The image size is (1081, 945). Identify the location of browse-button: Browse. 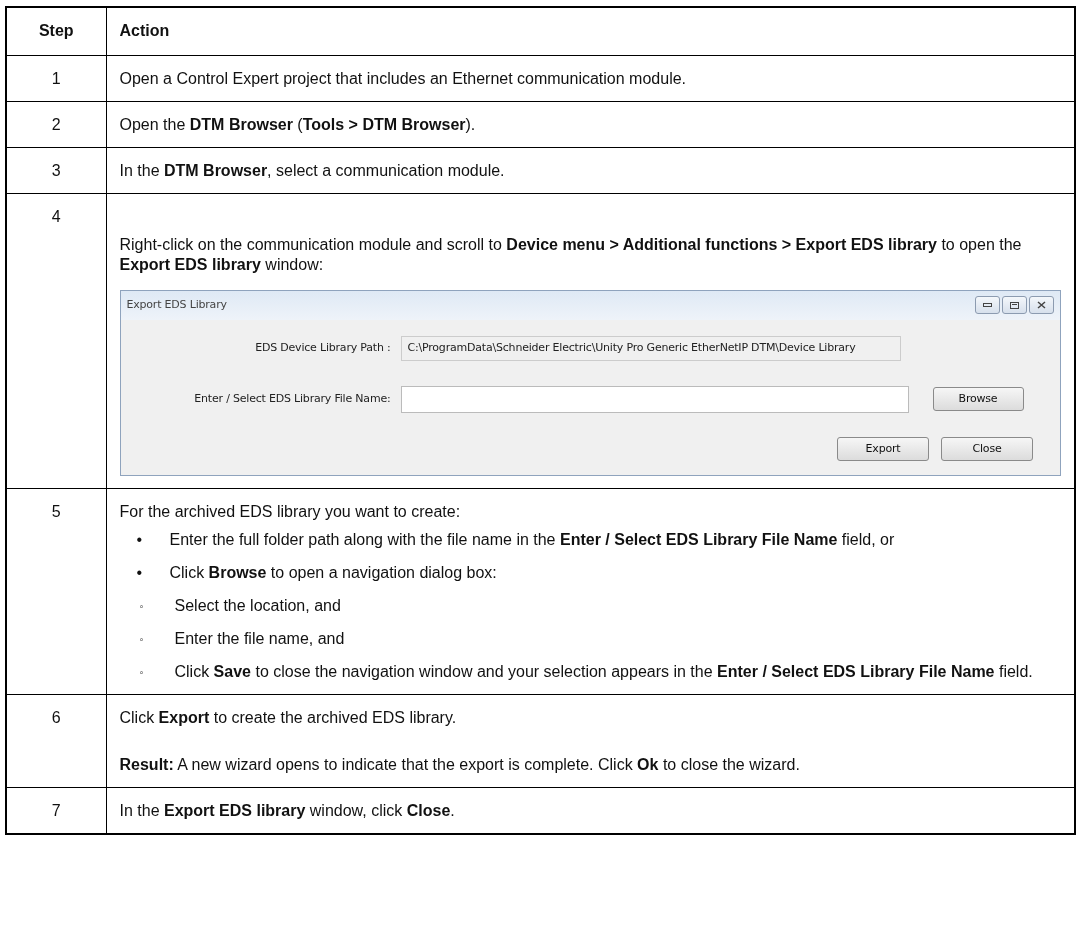
(978, 399).